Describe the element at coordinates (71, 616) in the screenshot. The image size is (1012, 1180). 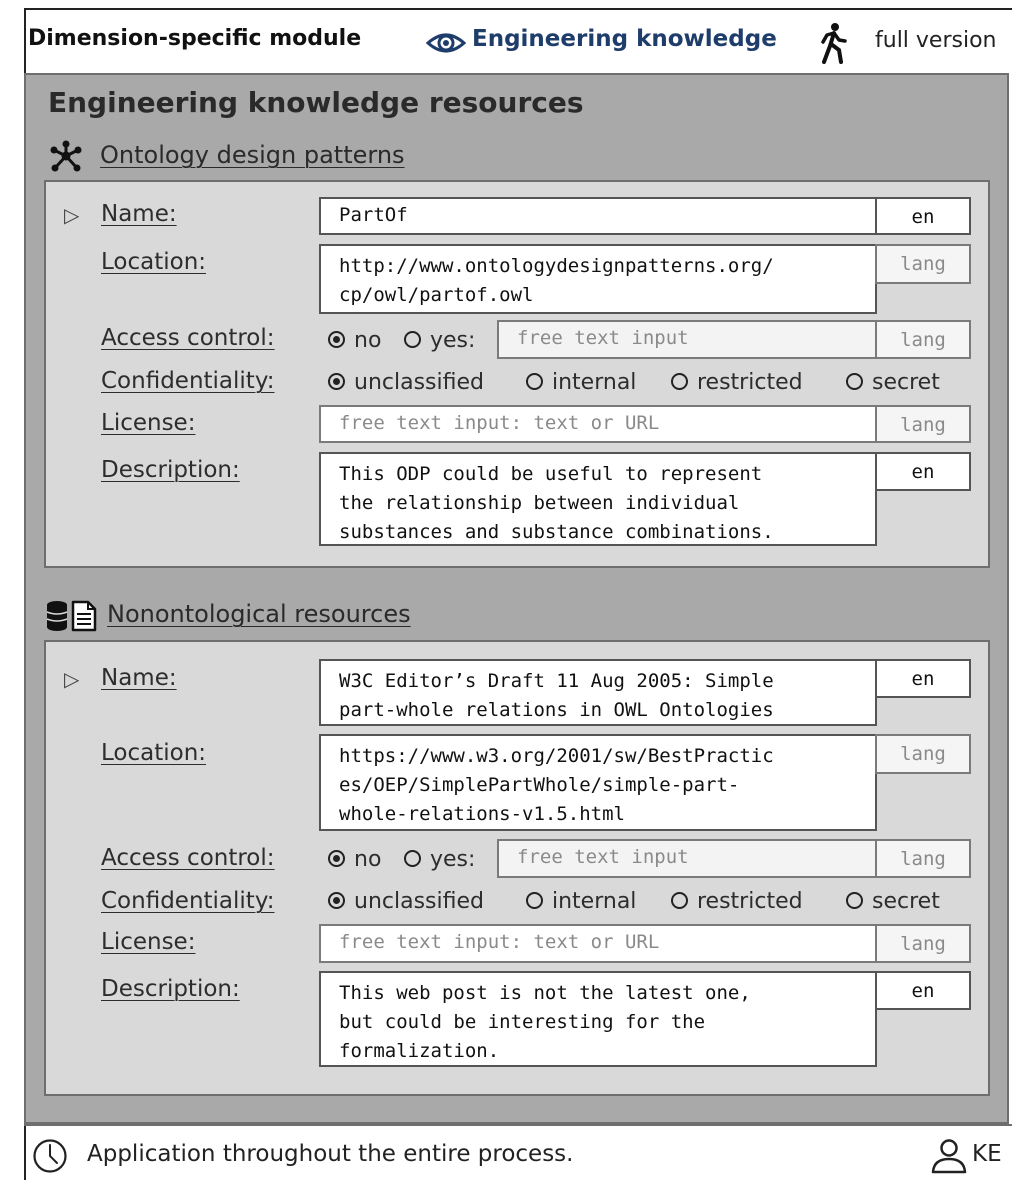
I see `database-document-icon` at that location.